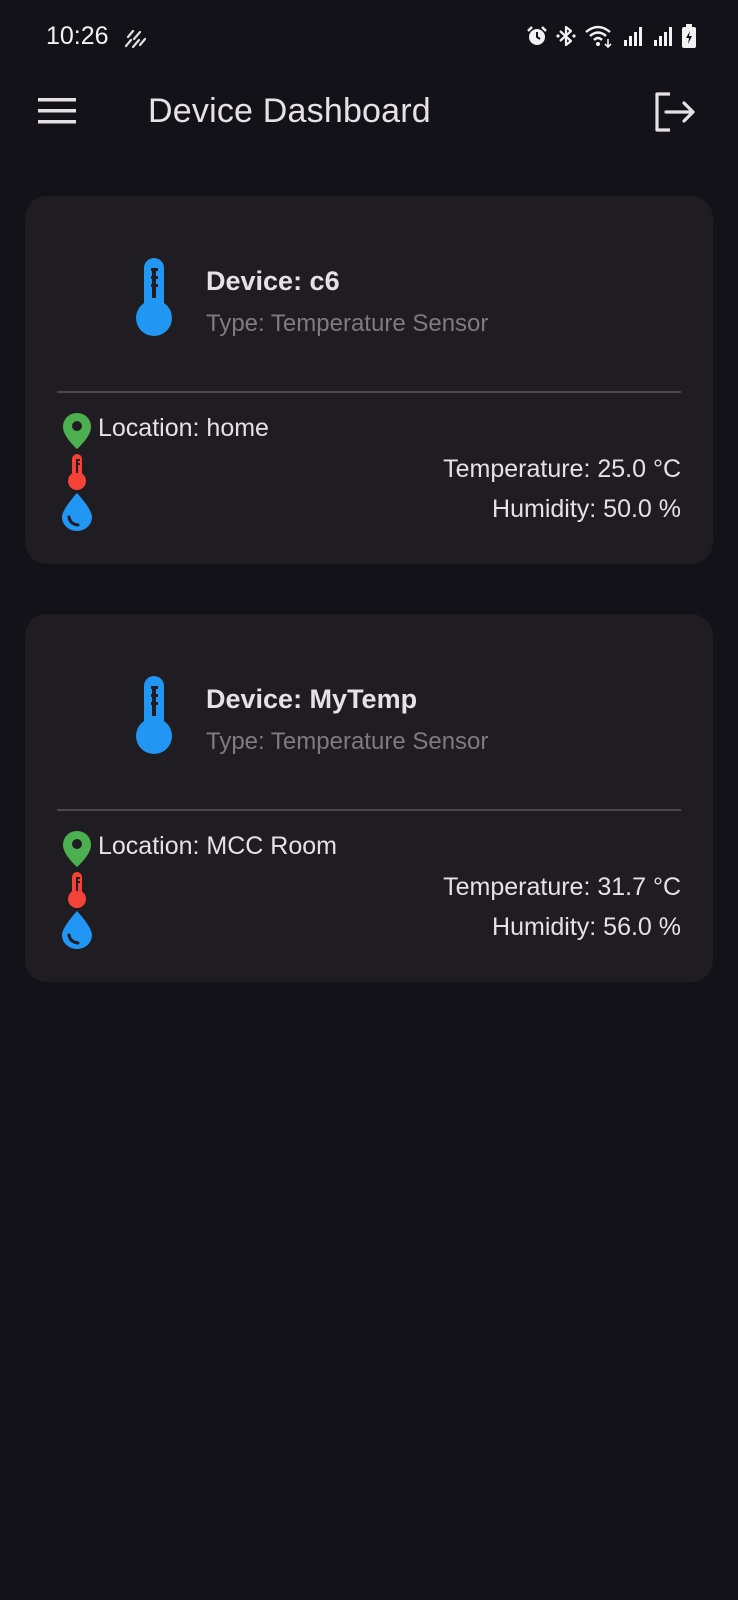  Describe the element at coordinates (586, 927) in the screenshot. I see `device-humidity: Humidity: 56.0 %` at that location.